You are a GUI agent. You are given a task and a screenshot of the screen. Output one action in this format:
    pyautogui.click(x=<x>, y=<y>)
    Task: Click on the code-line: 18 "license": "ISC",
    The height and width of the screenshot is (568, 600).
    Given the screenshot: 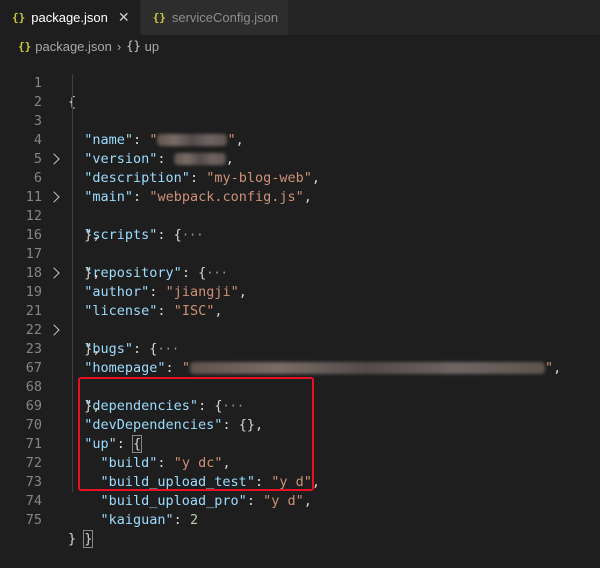 What is the action you would take?
    pyautogui.click(x=300, y=282)
    